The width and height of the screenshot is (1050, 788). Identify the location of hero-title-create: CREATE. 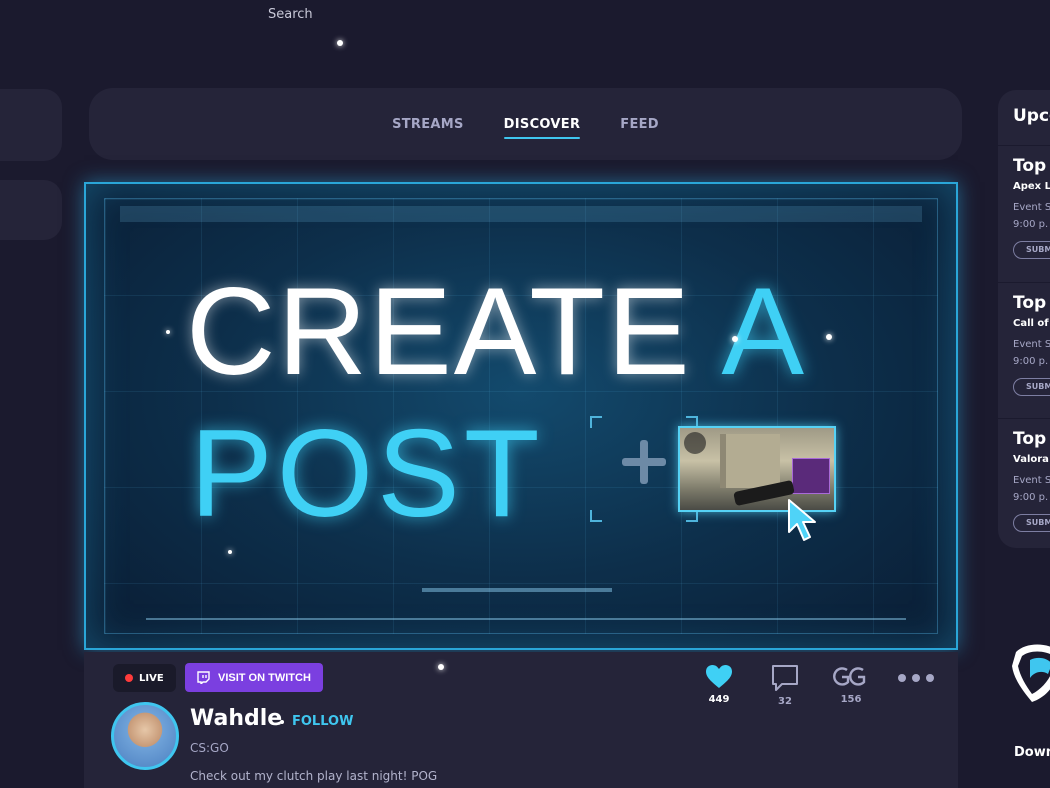
(439, 332).